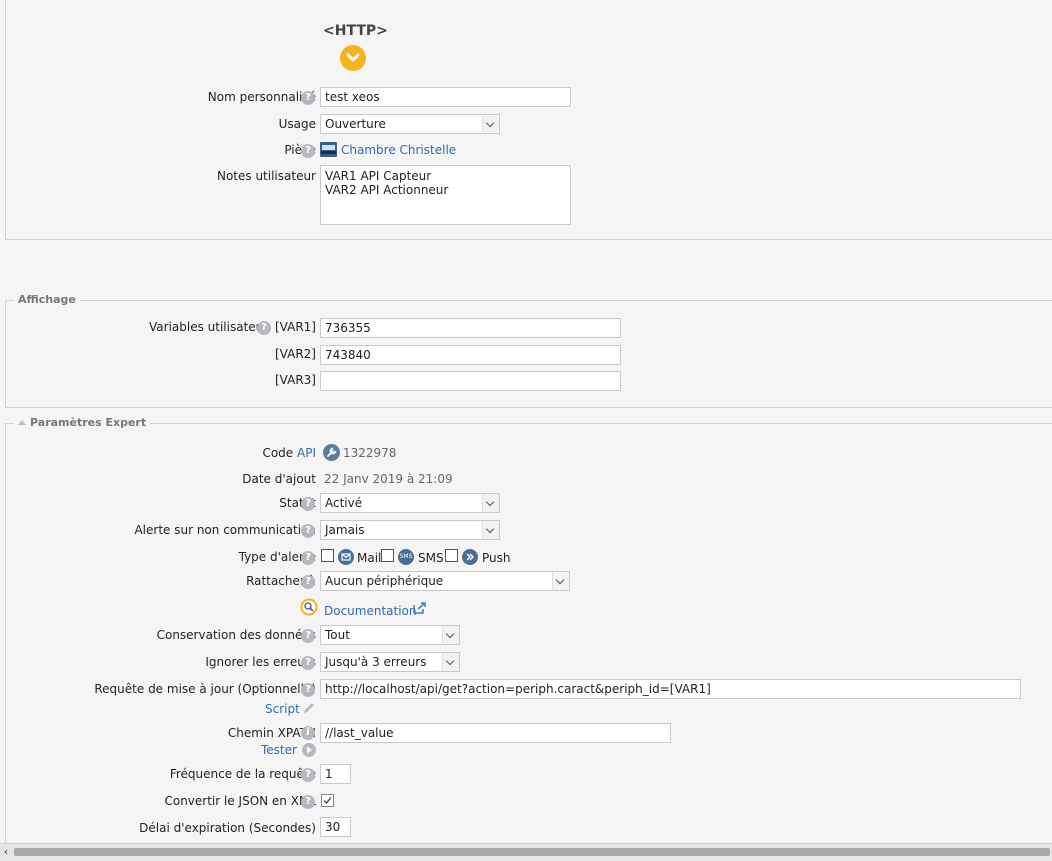 This screenshot has height=861, width=1052. I want to click on notes-line: VAR1 API Capteur, so click(378, 176).